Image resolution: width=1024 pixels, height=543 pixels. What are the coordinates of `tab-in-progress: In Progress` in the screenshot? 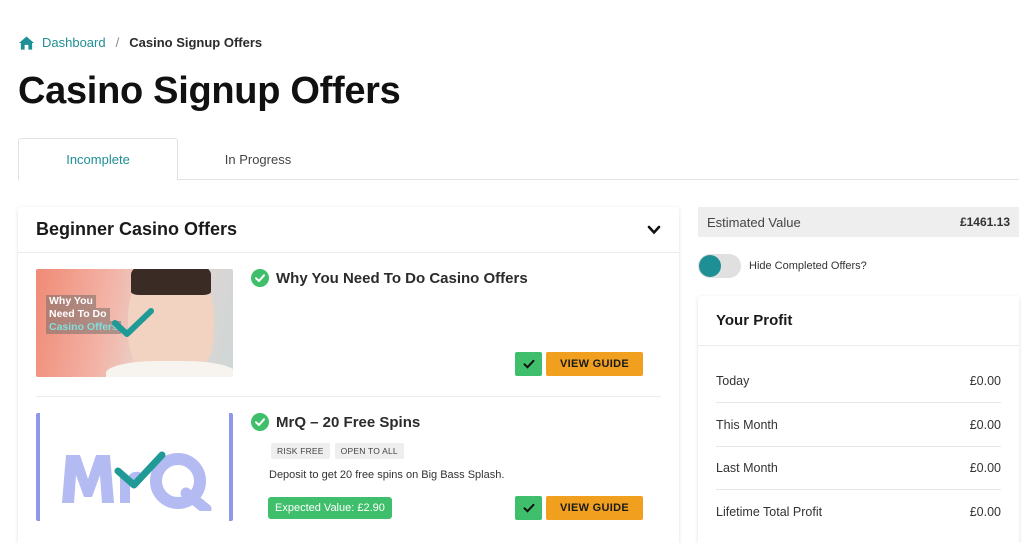 It's located at (258, 159).